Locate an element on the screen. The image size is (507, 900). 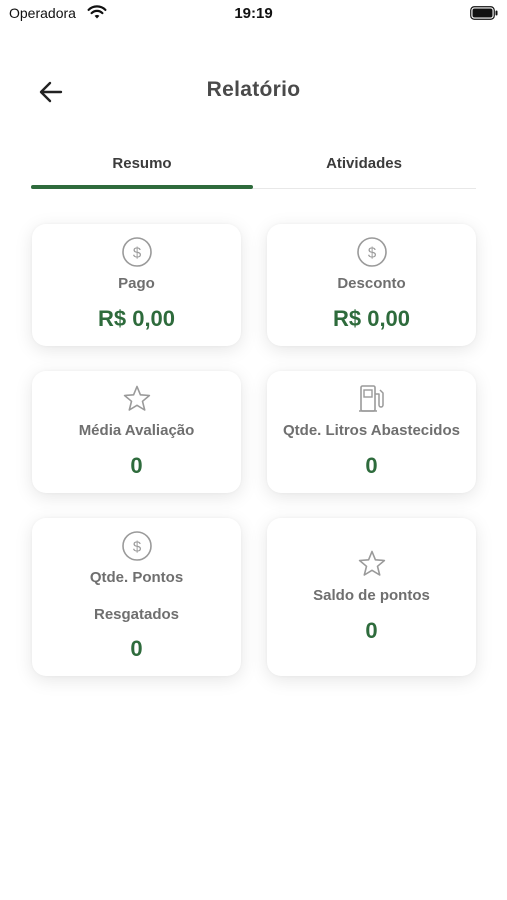
card-label: Saldo de pontos is located at coordinates (371, 595).